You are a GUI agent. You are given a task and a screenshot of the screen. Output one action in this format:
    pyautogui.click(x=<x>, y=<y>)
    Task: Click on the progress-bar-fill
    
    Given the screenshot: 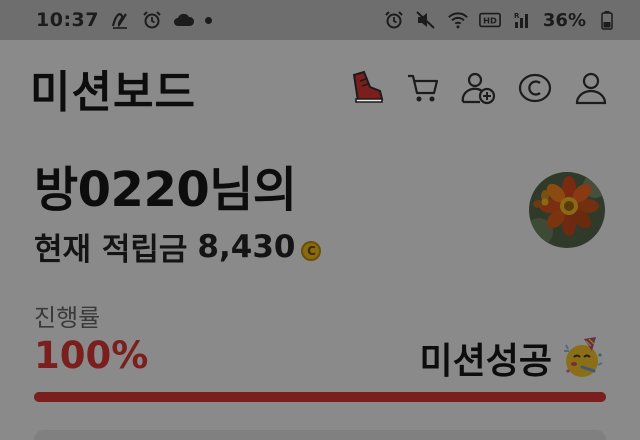 What is the action you would take?
    pyautogui.click(x=320, y=397)
    